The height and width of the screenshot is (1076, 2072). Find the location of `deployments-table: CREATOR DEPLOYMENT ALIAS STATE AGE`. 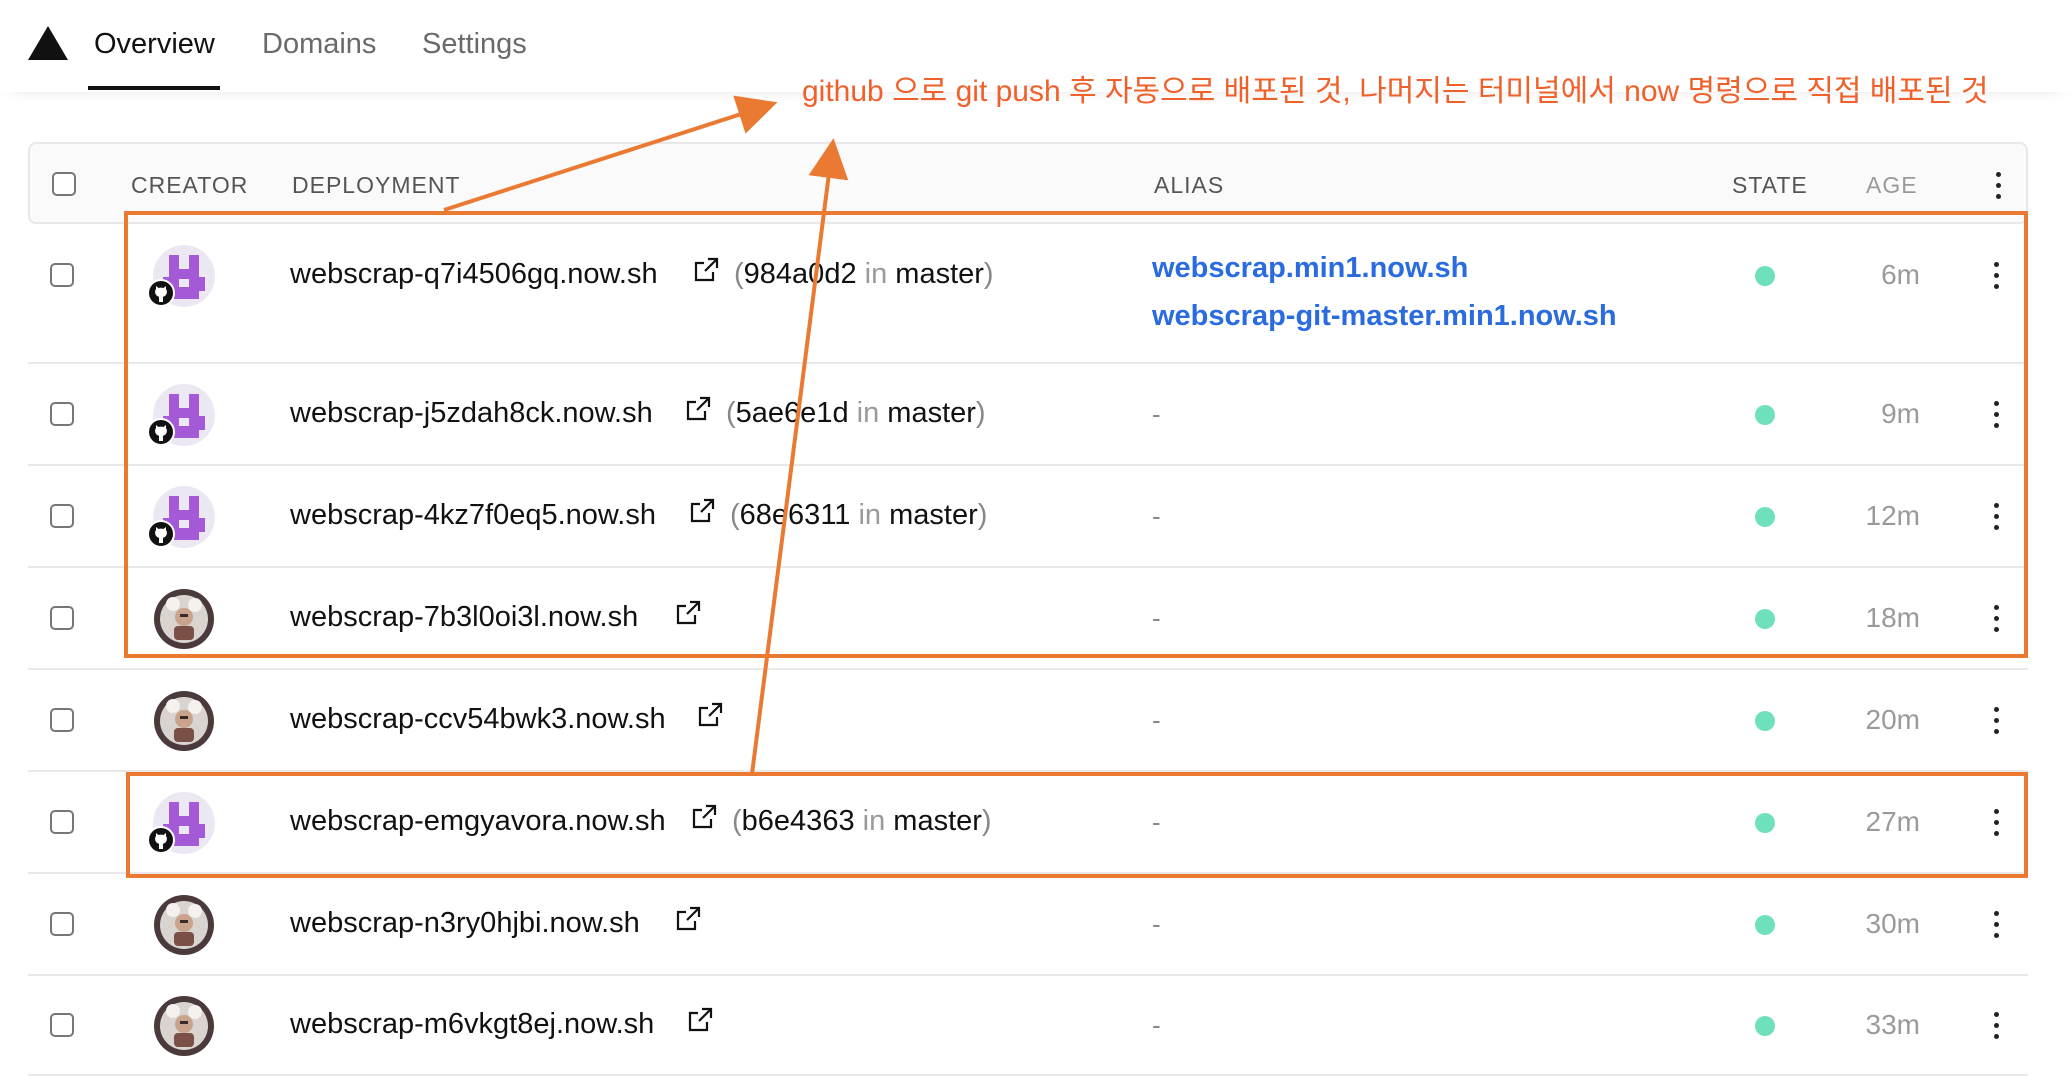

deployments-table: CREATOR DEPLOYMENT ALIAS STATE AGE is located at coordinates (1028, 183).